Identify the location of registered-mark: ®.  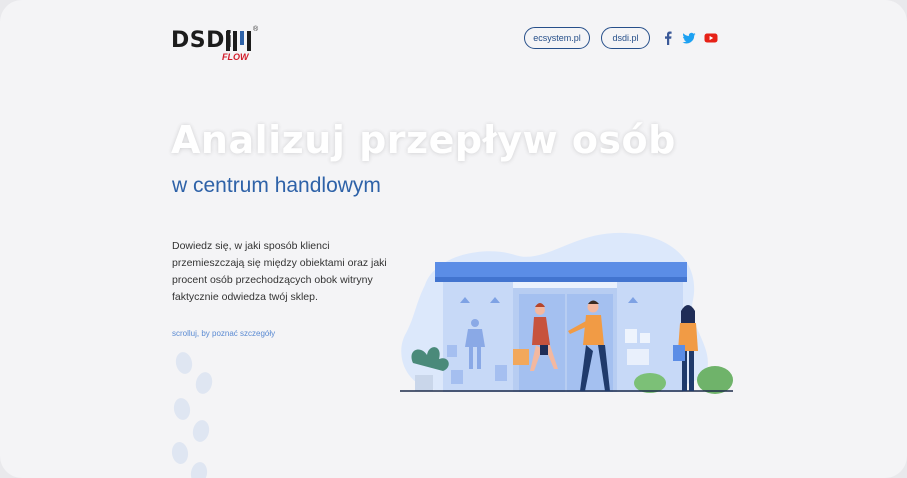
(256, 29).